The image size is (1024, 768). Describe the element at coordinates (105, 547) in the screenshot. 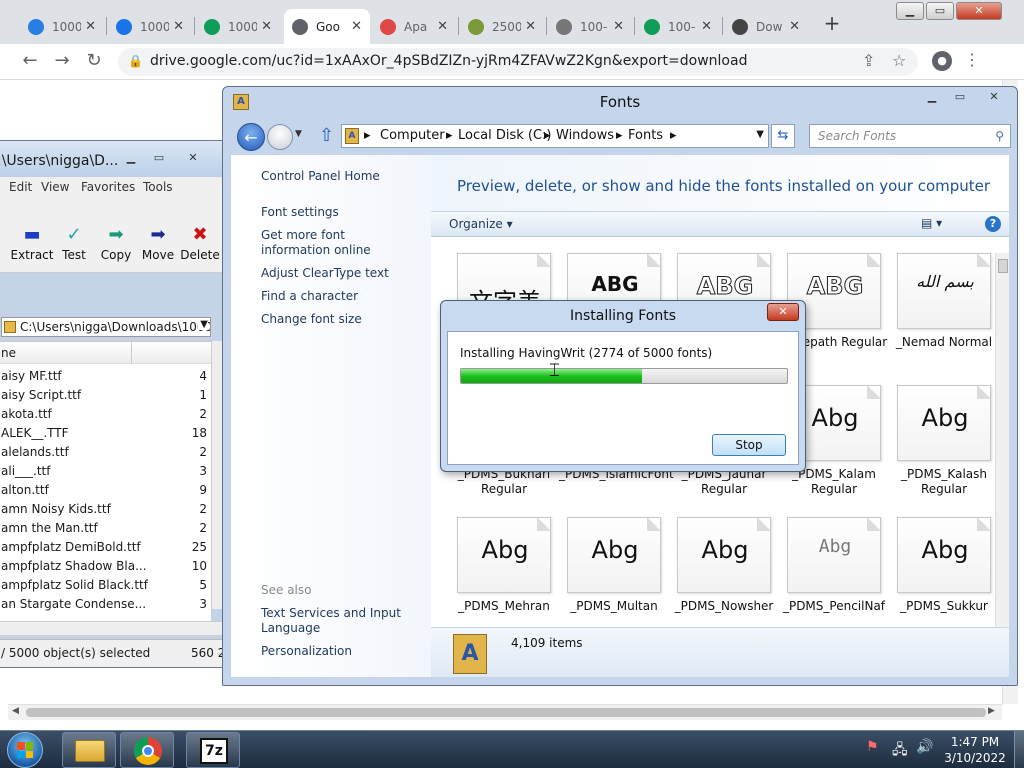

I see `list-item: ampfplatz DemiBold.ttf 25` at that location.